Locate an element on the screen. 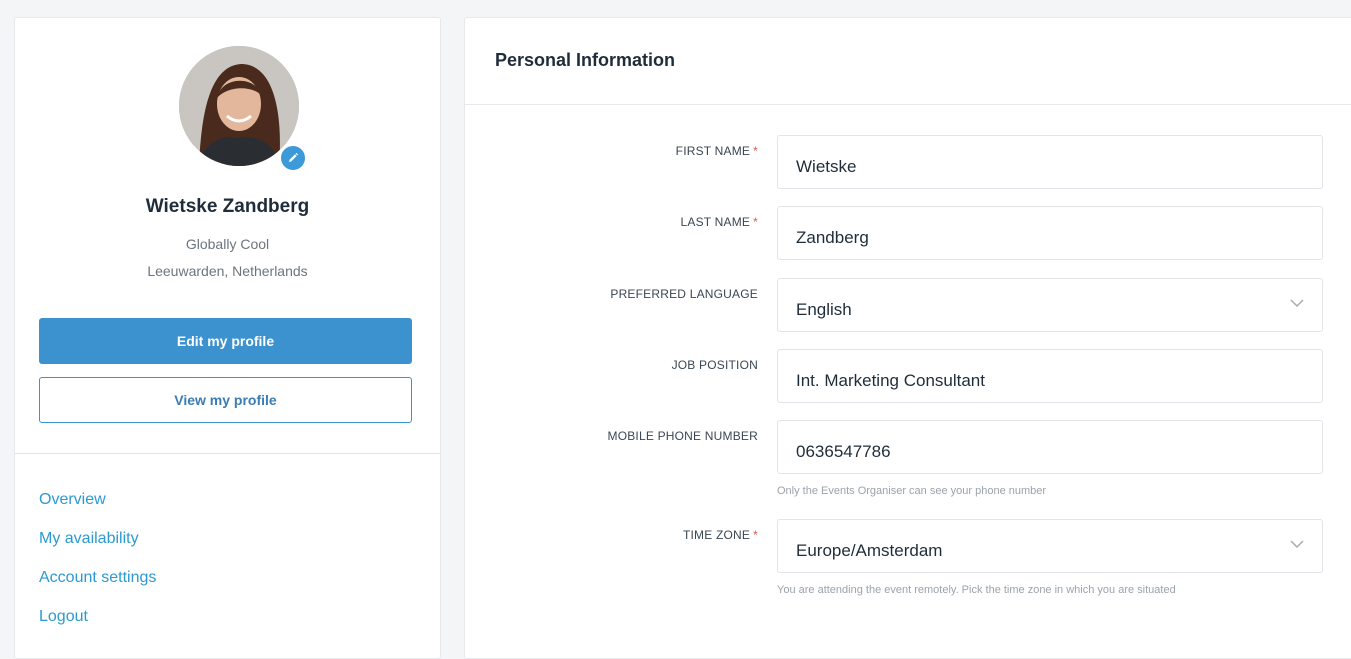 The image size is (1351, 659). edit-avatar-button is located at coordinates (293, 158).